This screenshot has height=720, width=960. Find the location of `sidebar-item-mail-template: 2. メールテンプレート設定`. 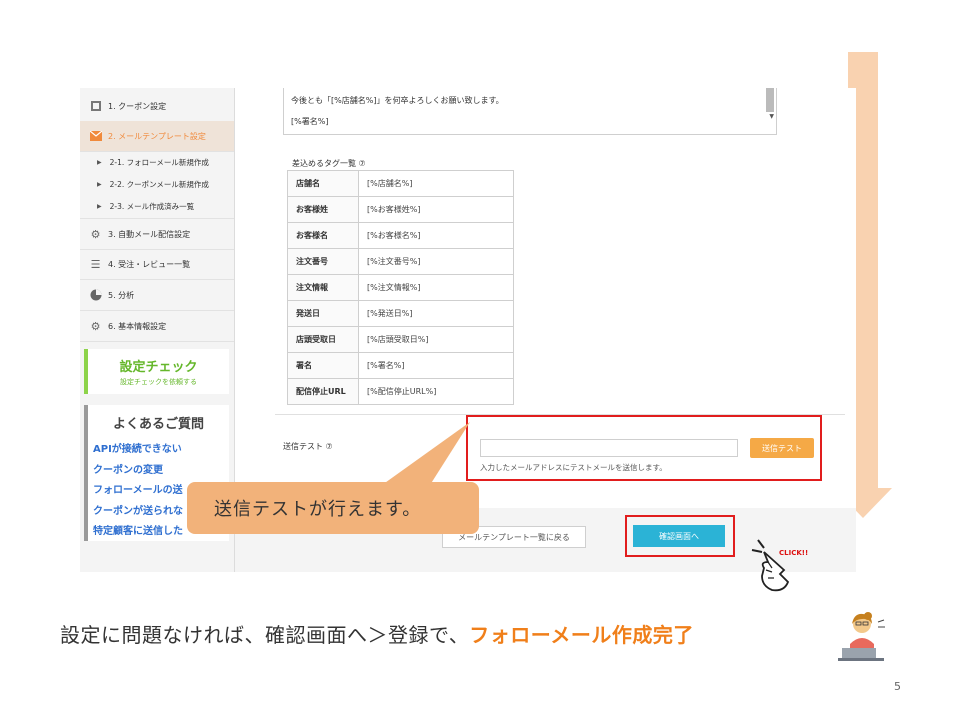

sidebar-item-mail-template: 2. メールテンプレート設定 is located at coordinates (157, 136).